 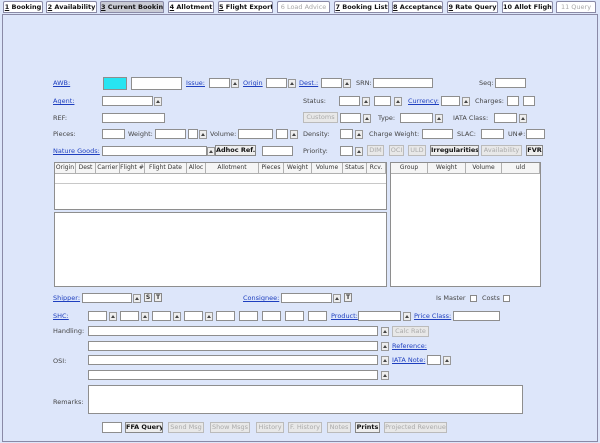 I want to click on type-dropdown-icon, so click(x=439, y=118).